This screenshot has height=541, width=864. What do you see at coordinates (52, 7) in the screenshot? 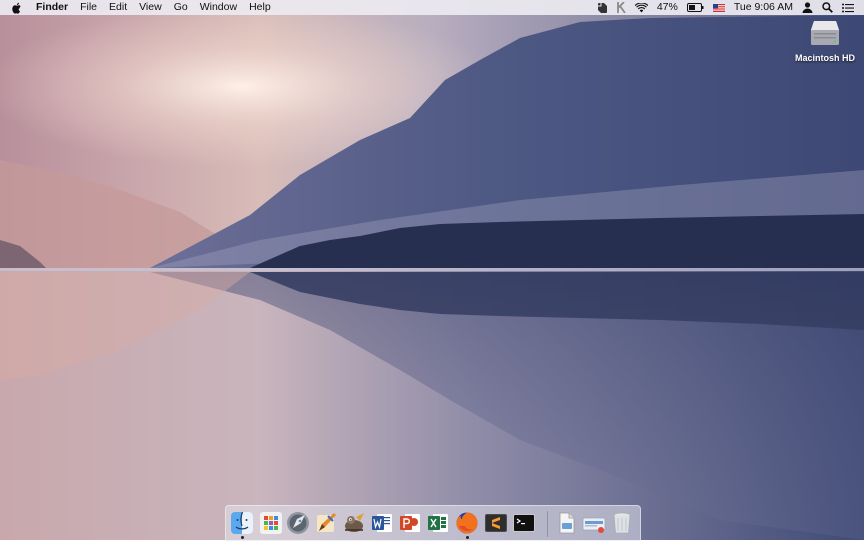
I see `menu-app-name: Finder` at bounding box center [52, 7].